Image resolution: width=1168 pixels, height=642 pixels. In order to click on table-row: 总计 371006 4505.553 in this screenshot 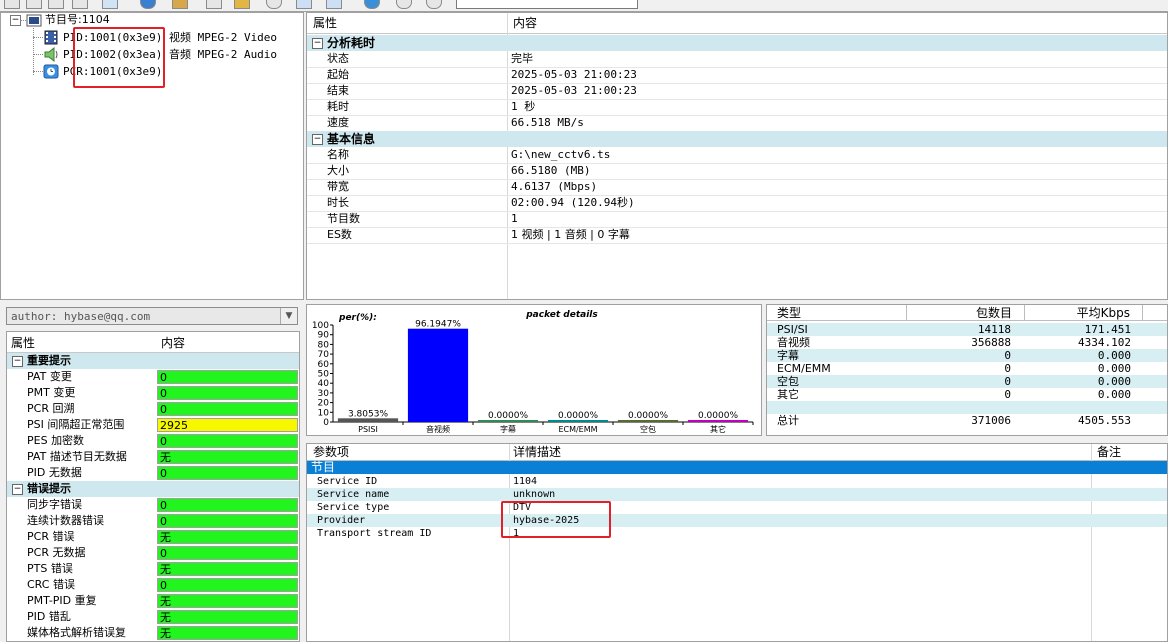, I will do `click(967, 420)`.